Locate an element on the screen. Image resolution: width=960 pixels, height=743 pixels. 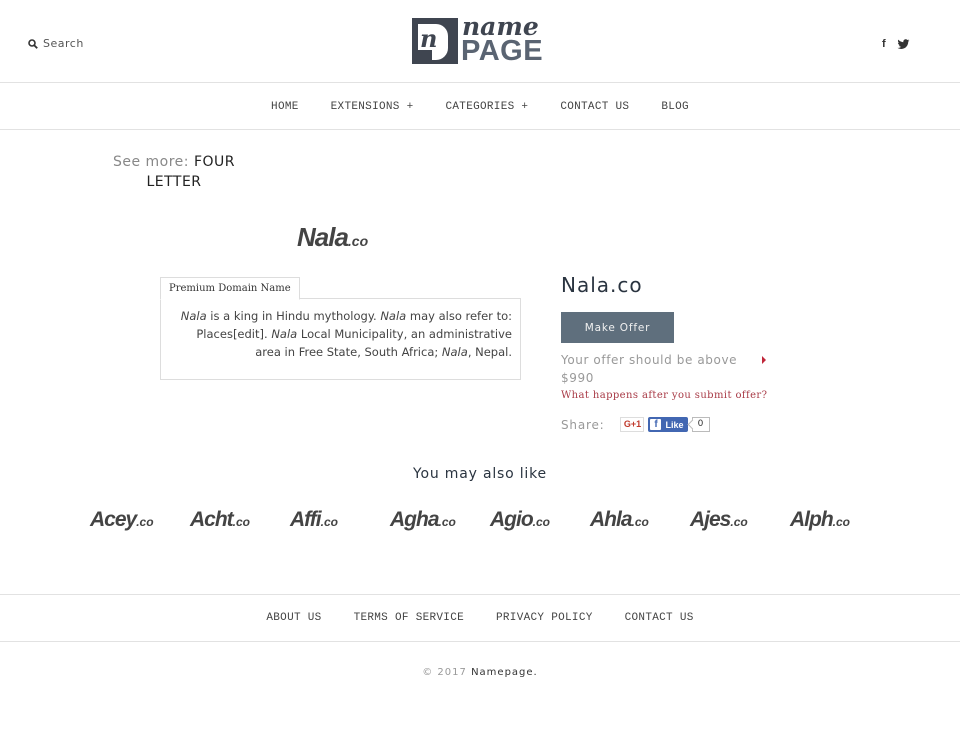
facebook-like-button: f Like is located at coordinates (668, 424).